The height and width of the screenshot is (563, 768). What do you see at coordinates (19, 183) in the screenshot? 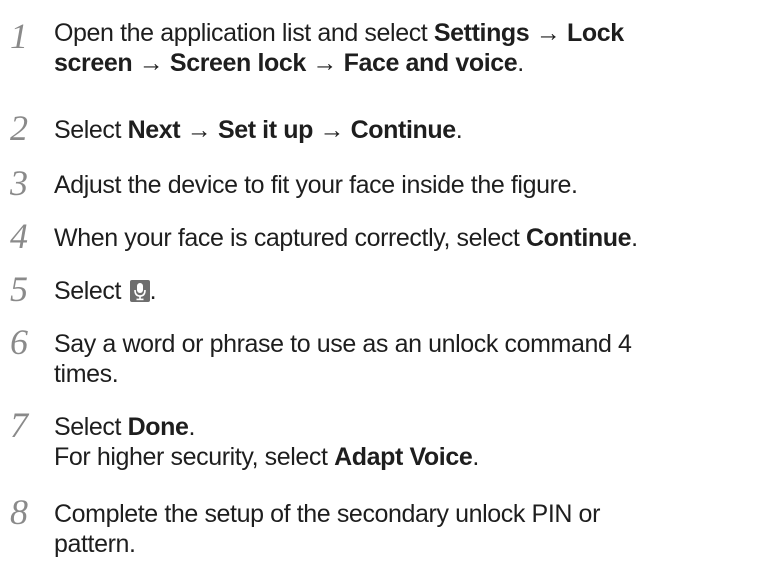
I see `step-number: 3` at bounding box center [19, 183].